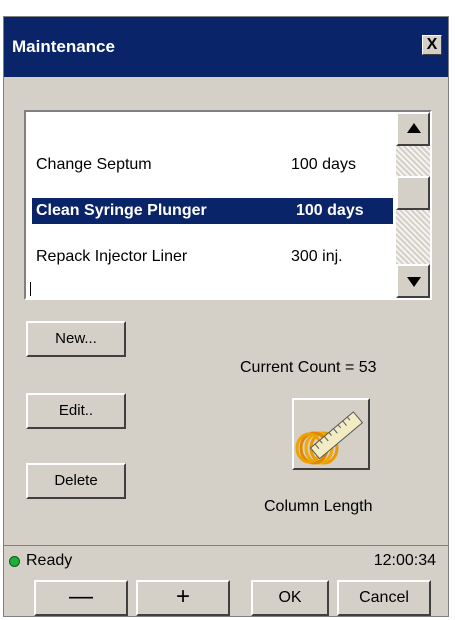  Describe the element at coordinates (432, 45) in the screenshot. I see `close-button: X` at that location.